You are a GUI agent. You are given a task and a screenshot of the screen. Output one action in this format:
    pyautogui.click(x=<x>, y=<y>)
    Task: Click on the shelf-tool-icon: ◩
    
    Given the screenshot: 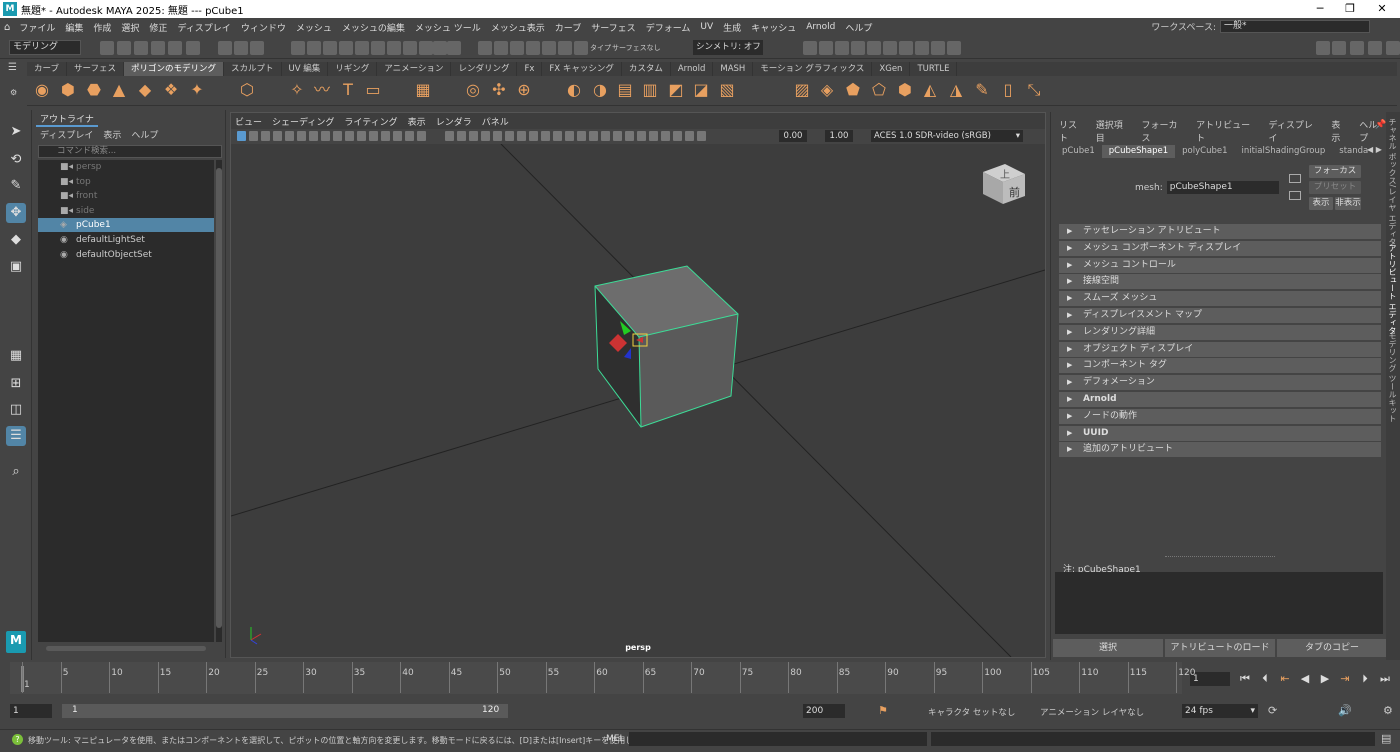 What is the action you would take?
    pyautogui.click(x=676, y=90)
    